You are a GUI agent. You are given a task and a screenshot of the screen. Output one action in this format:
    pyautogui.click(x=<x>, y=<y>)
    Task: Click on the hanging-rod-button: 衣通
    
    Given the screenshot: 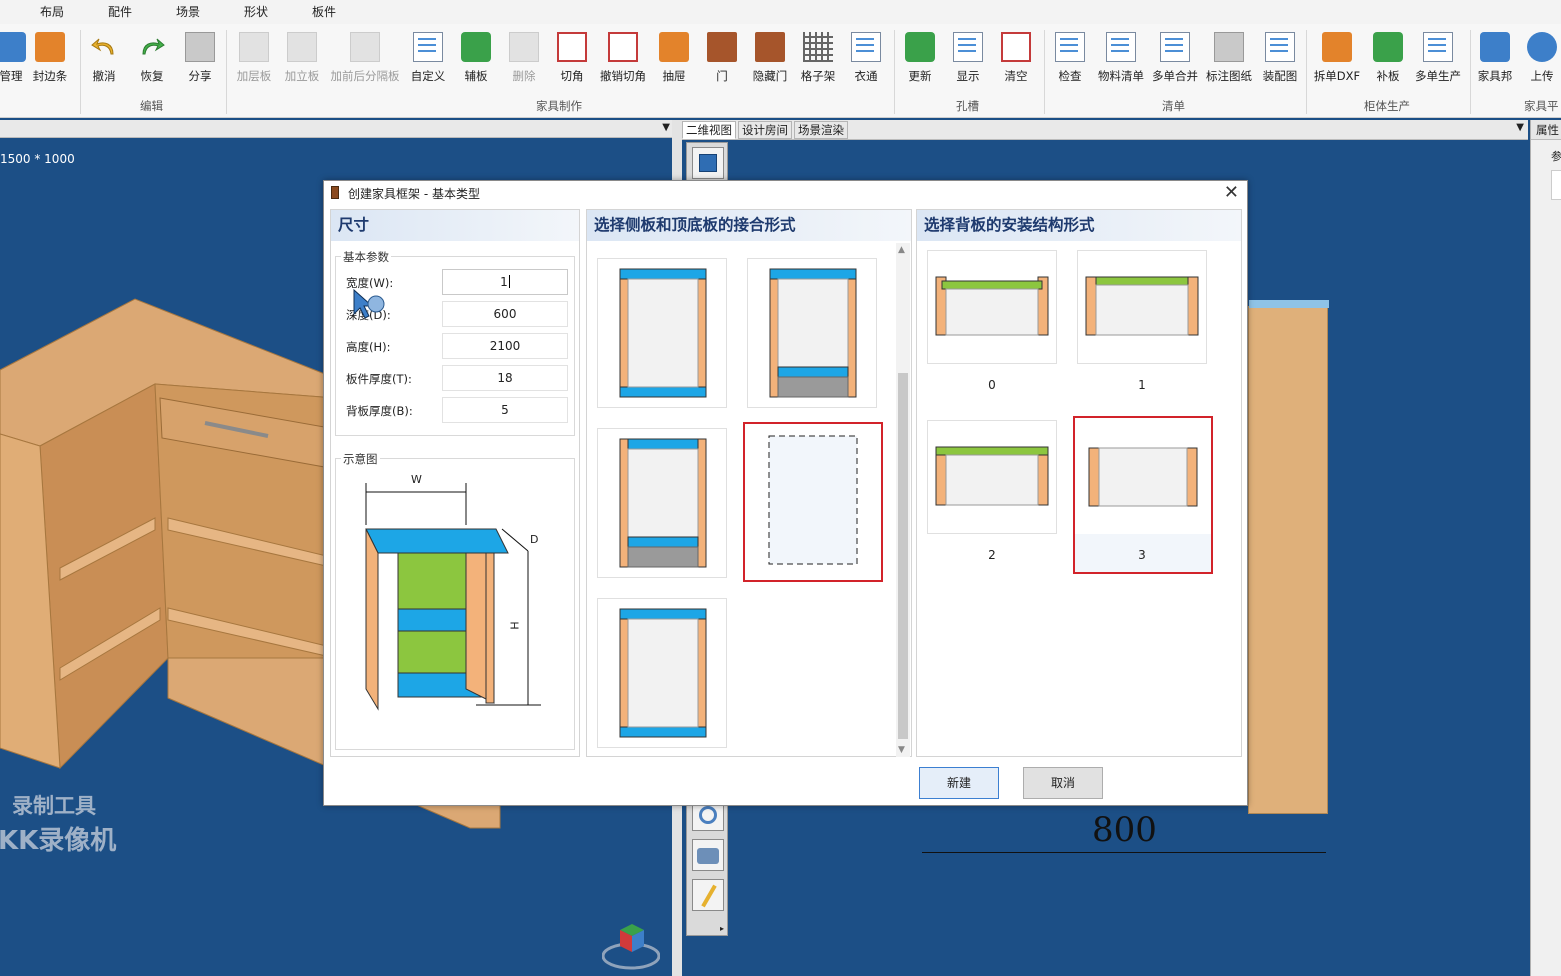 What is the action you would take?
    pyautogui.click(x=866, y=60)
    